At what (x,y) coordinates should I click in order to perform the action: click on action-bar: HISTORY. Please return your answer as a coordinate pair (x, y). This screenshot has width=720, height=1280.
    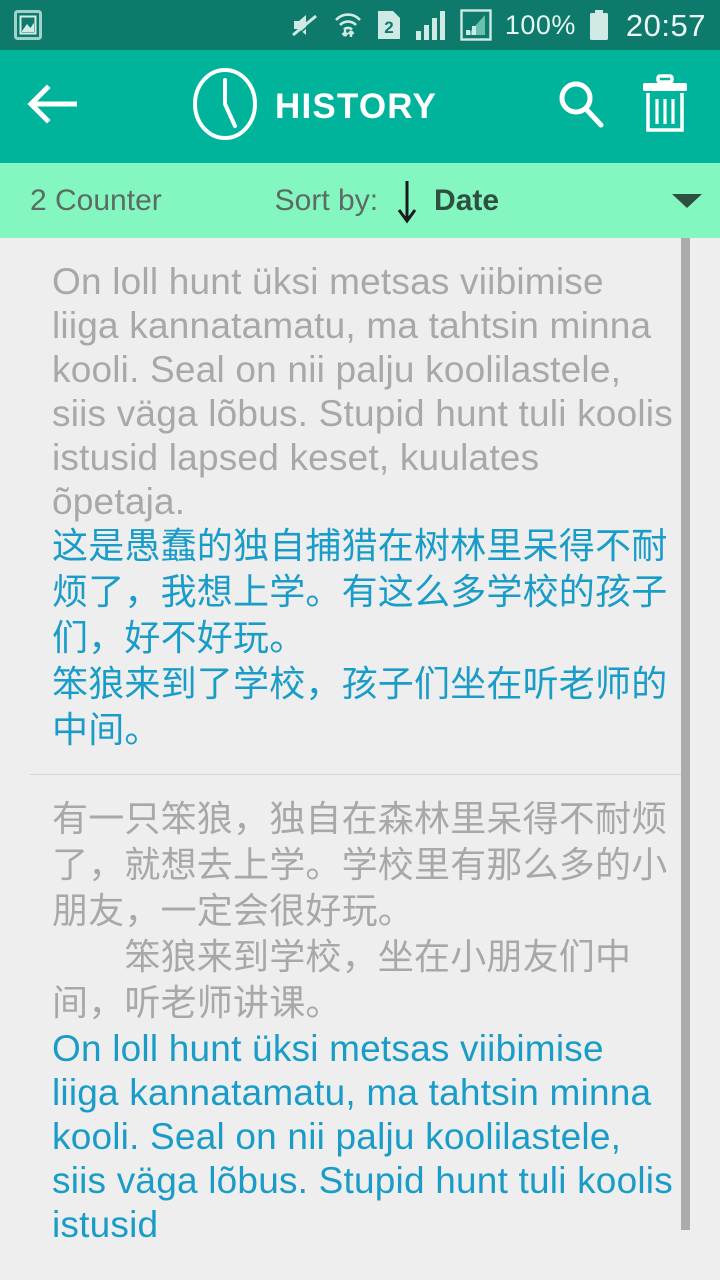
    Looking at the image, I should click on (360, 106).